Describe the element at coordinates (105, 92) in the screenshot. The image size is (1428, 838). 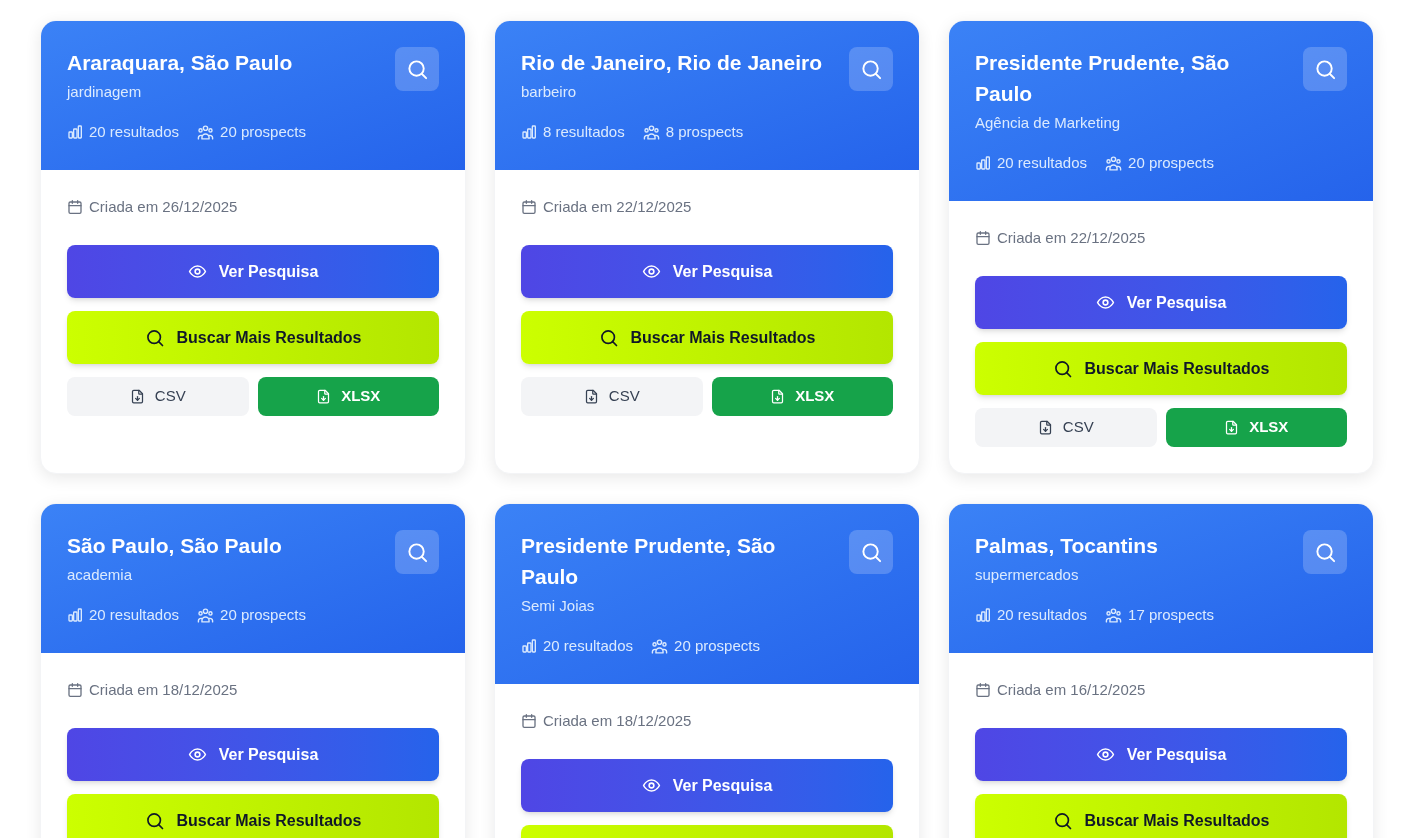
I see `category-label: jardinagem` at that location.